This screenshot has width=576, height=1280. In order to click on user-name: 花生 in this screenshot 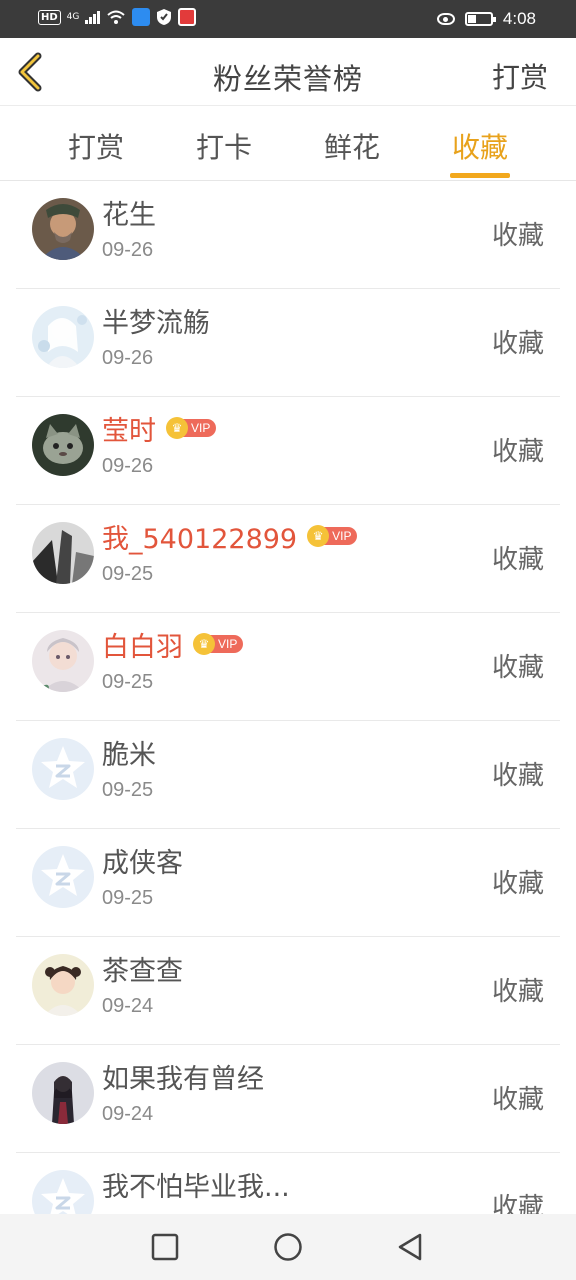, I will do `click(129, 212)`.